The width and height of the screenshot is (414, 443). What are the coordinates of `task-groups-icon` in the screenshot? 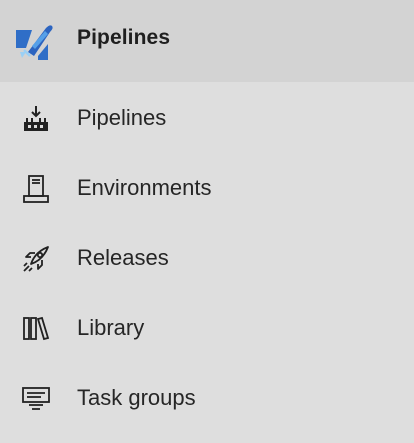 It's located at (36, 399).